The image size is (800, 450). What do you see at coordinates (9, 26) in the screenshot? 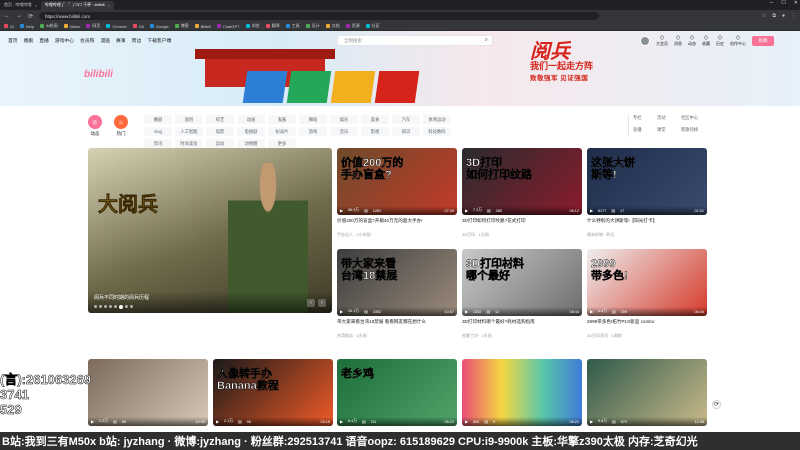
I see `bookmark-item: AI` at bounding box center [9, 26].